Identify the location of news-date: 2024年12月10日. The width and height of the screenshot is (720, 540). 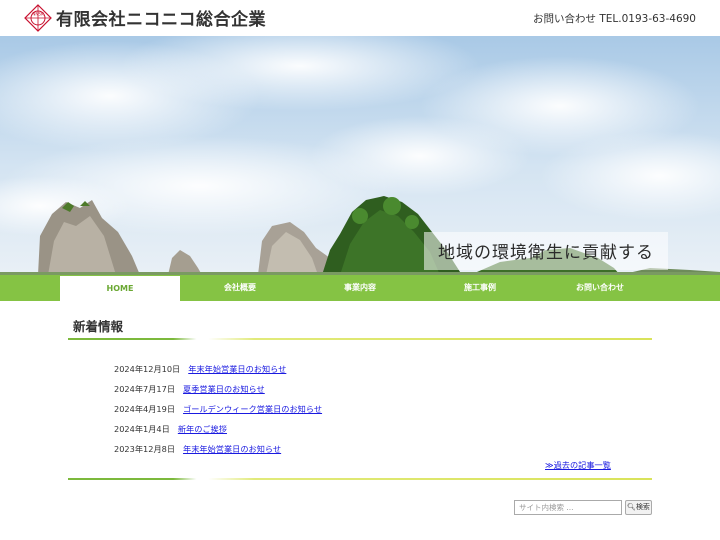
(147, 369).